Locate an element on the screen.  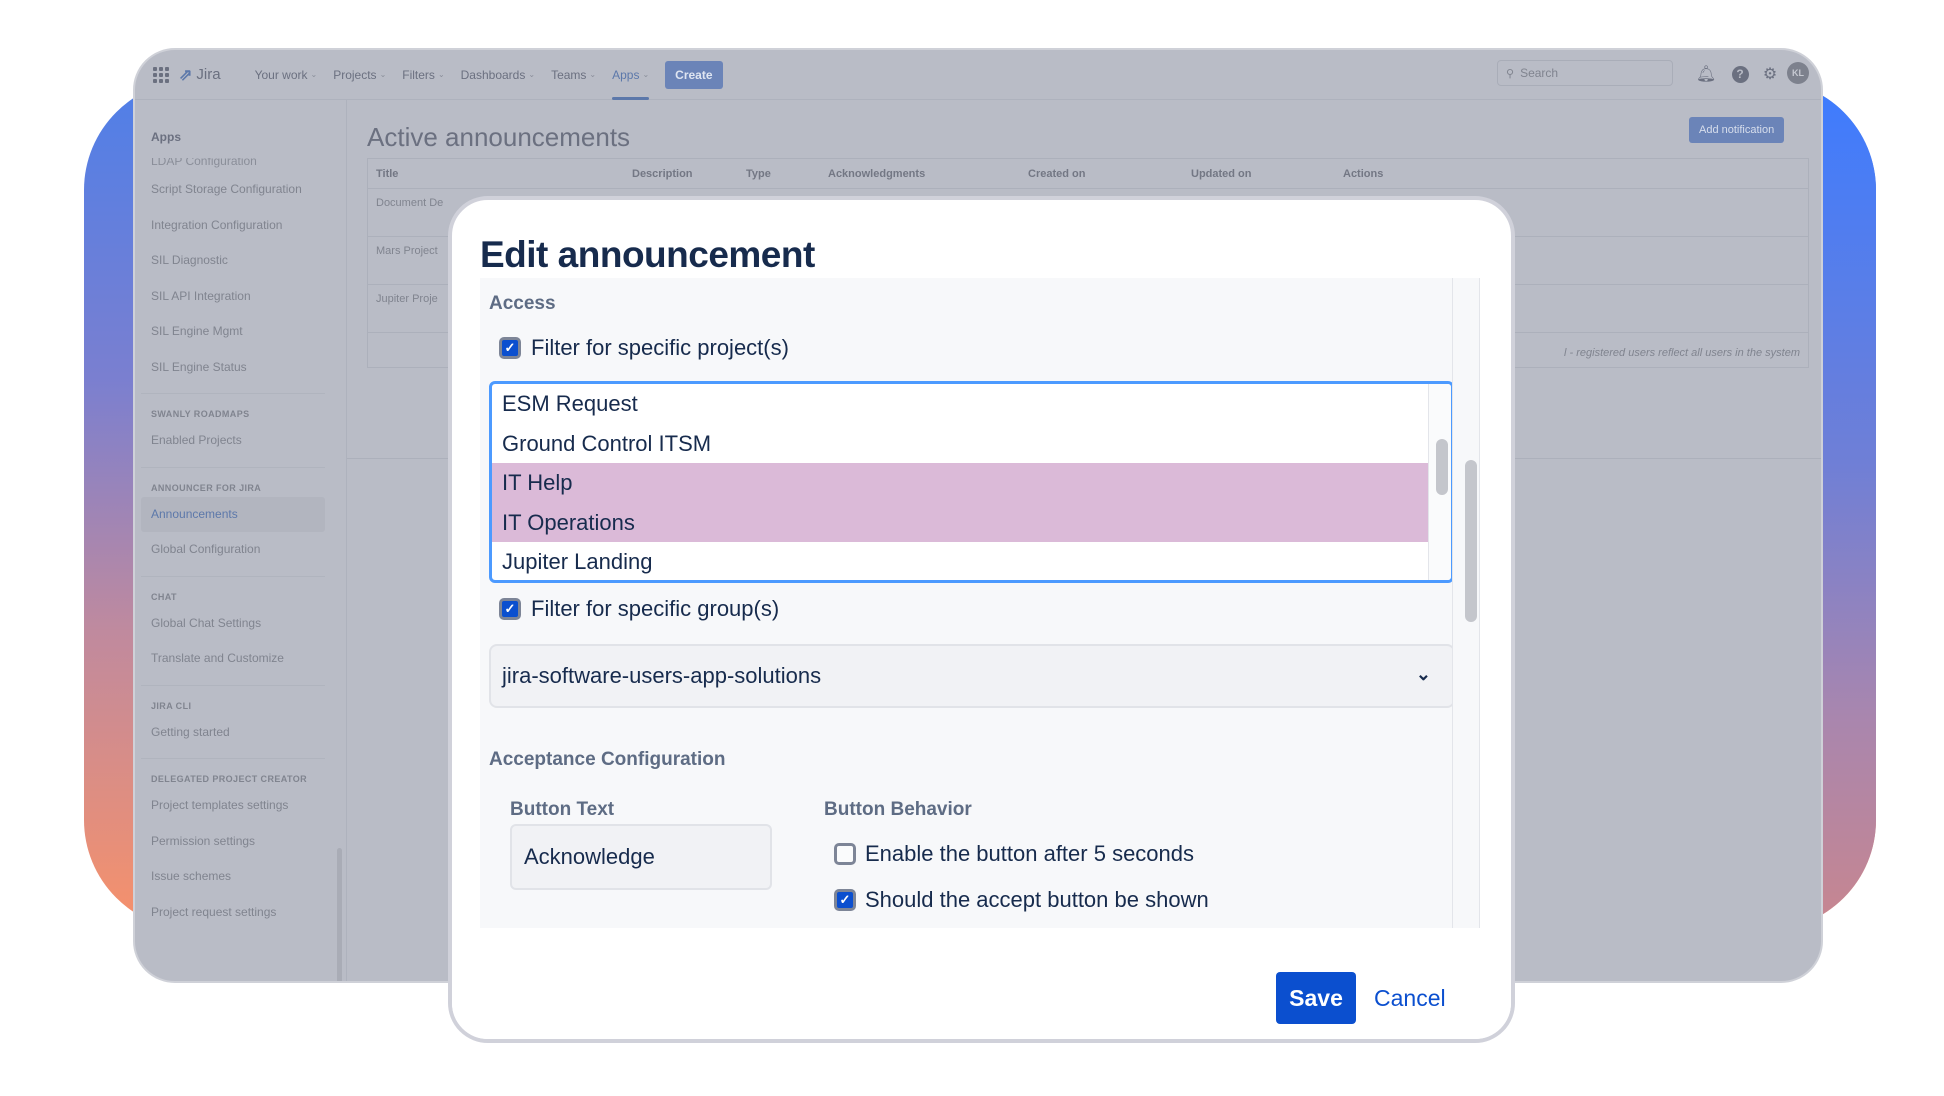
nav-label: Dashboards is located at coordinates (493, 74).